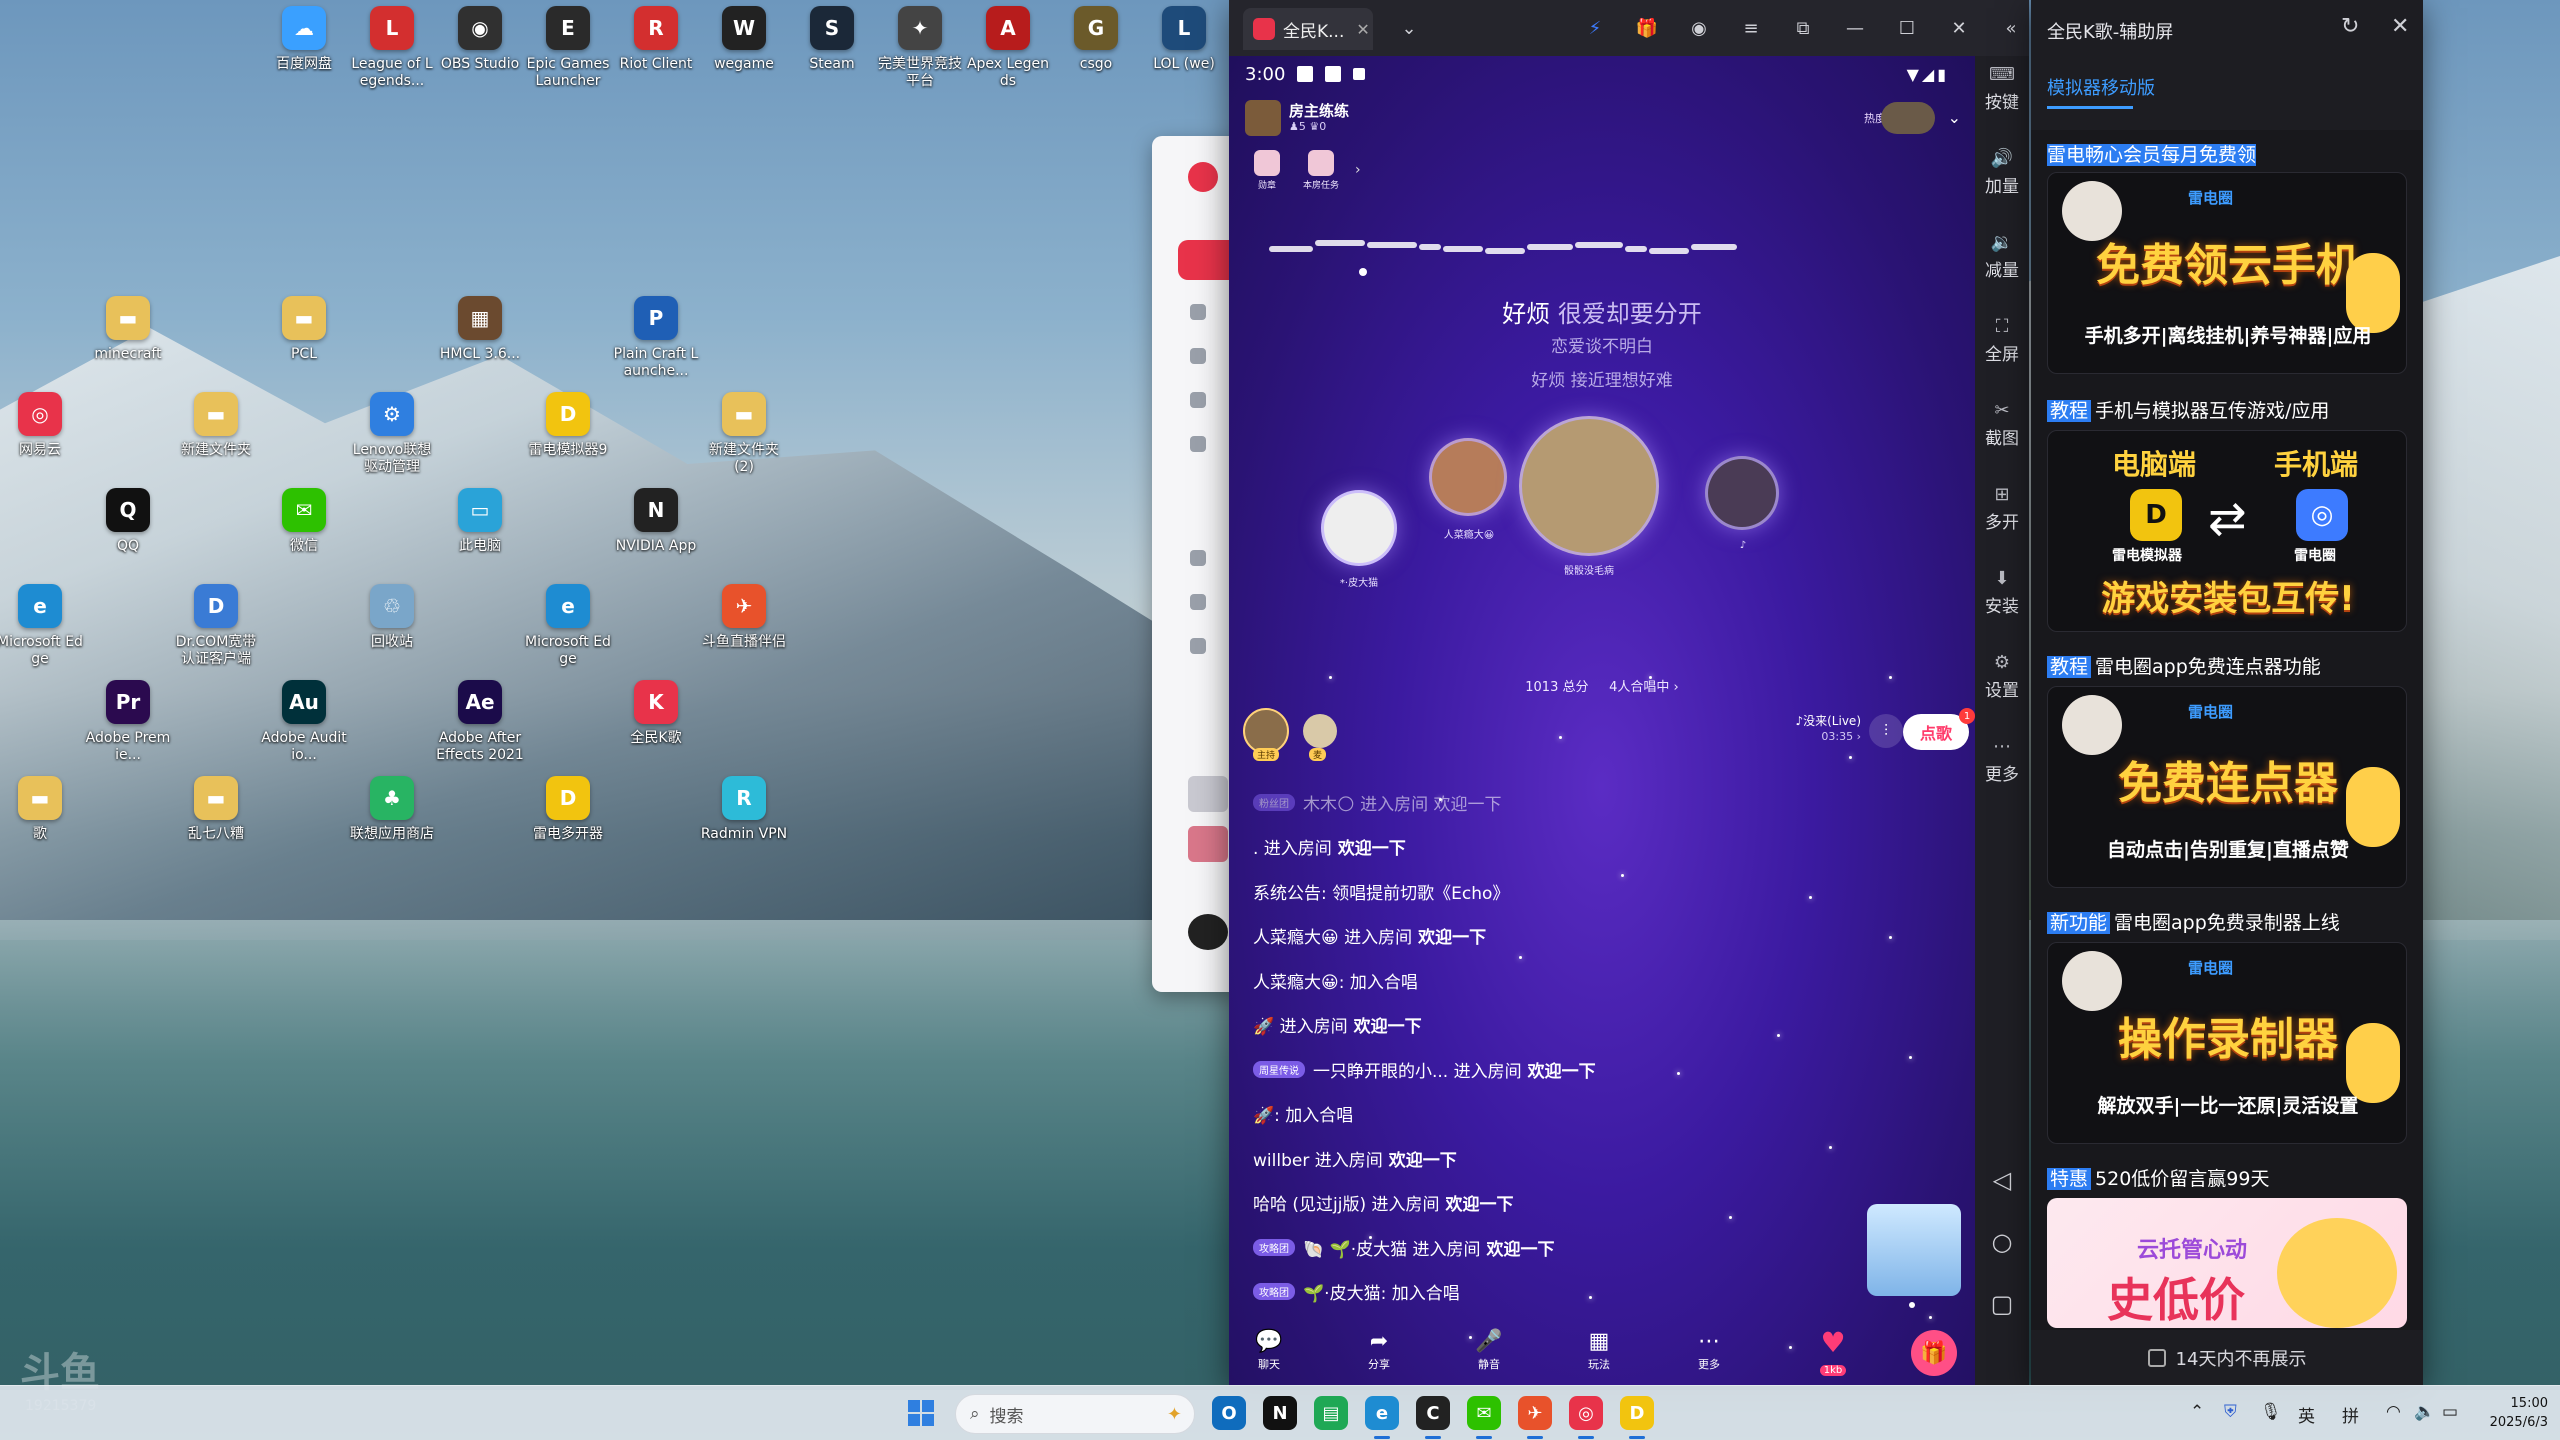  What do you see at coordinates (392, 617) in the screenshot?
I see `desktop-icon: ♲ 回收站` at bounding box center [392, 617].